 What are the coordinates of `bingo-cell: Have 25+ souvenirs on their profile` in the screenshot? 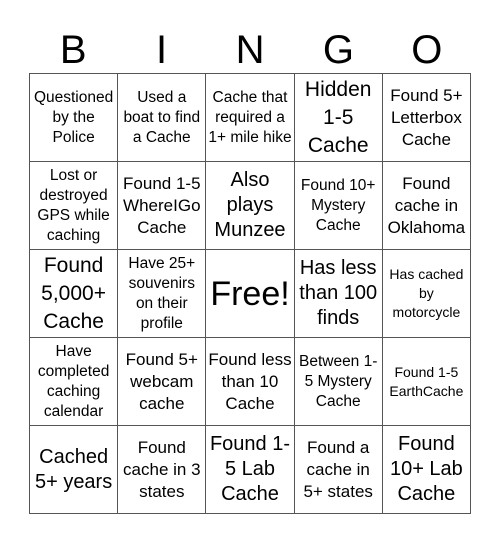 It's located at (162, 294).